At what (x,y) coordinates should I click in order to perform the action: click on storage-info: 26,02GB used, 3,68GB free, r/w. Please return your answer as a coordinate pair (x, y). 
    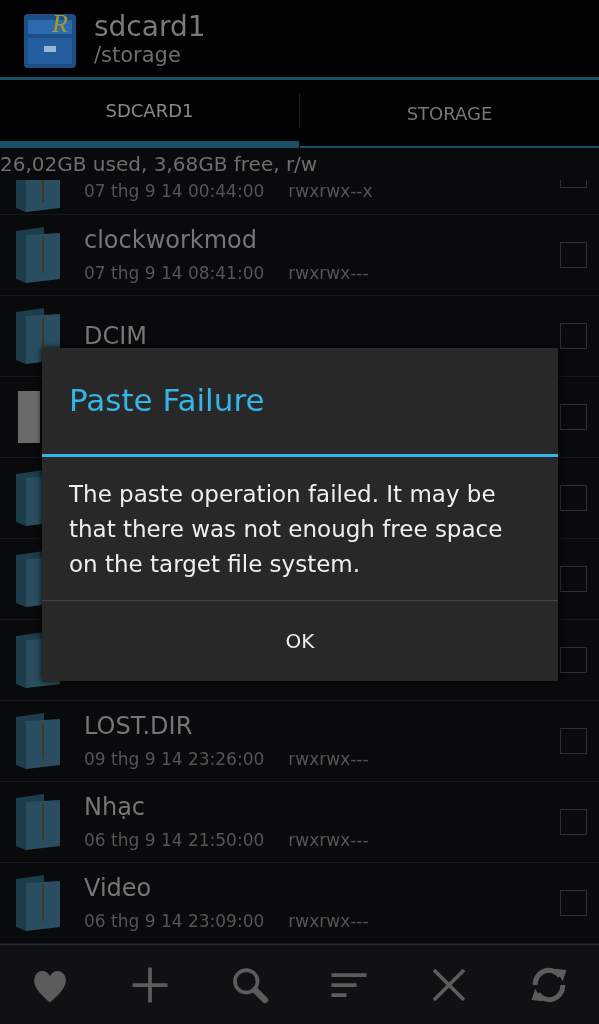
    Looking at the image, I should click on (299, 164).